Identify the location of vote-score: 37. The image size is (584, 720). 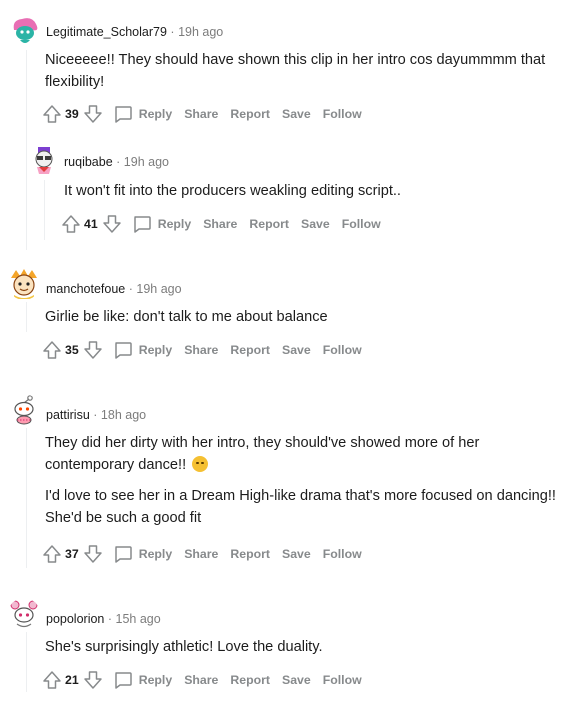
(72, 554).